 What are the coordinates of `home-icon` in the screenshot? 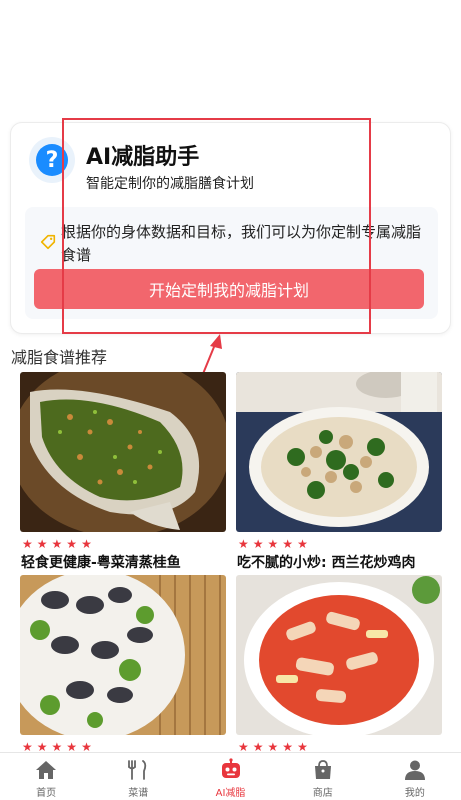 It's located at (46, 770).